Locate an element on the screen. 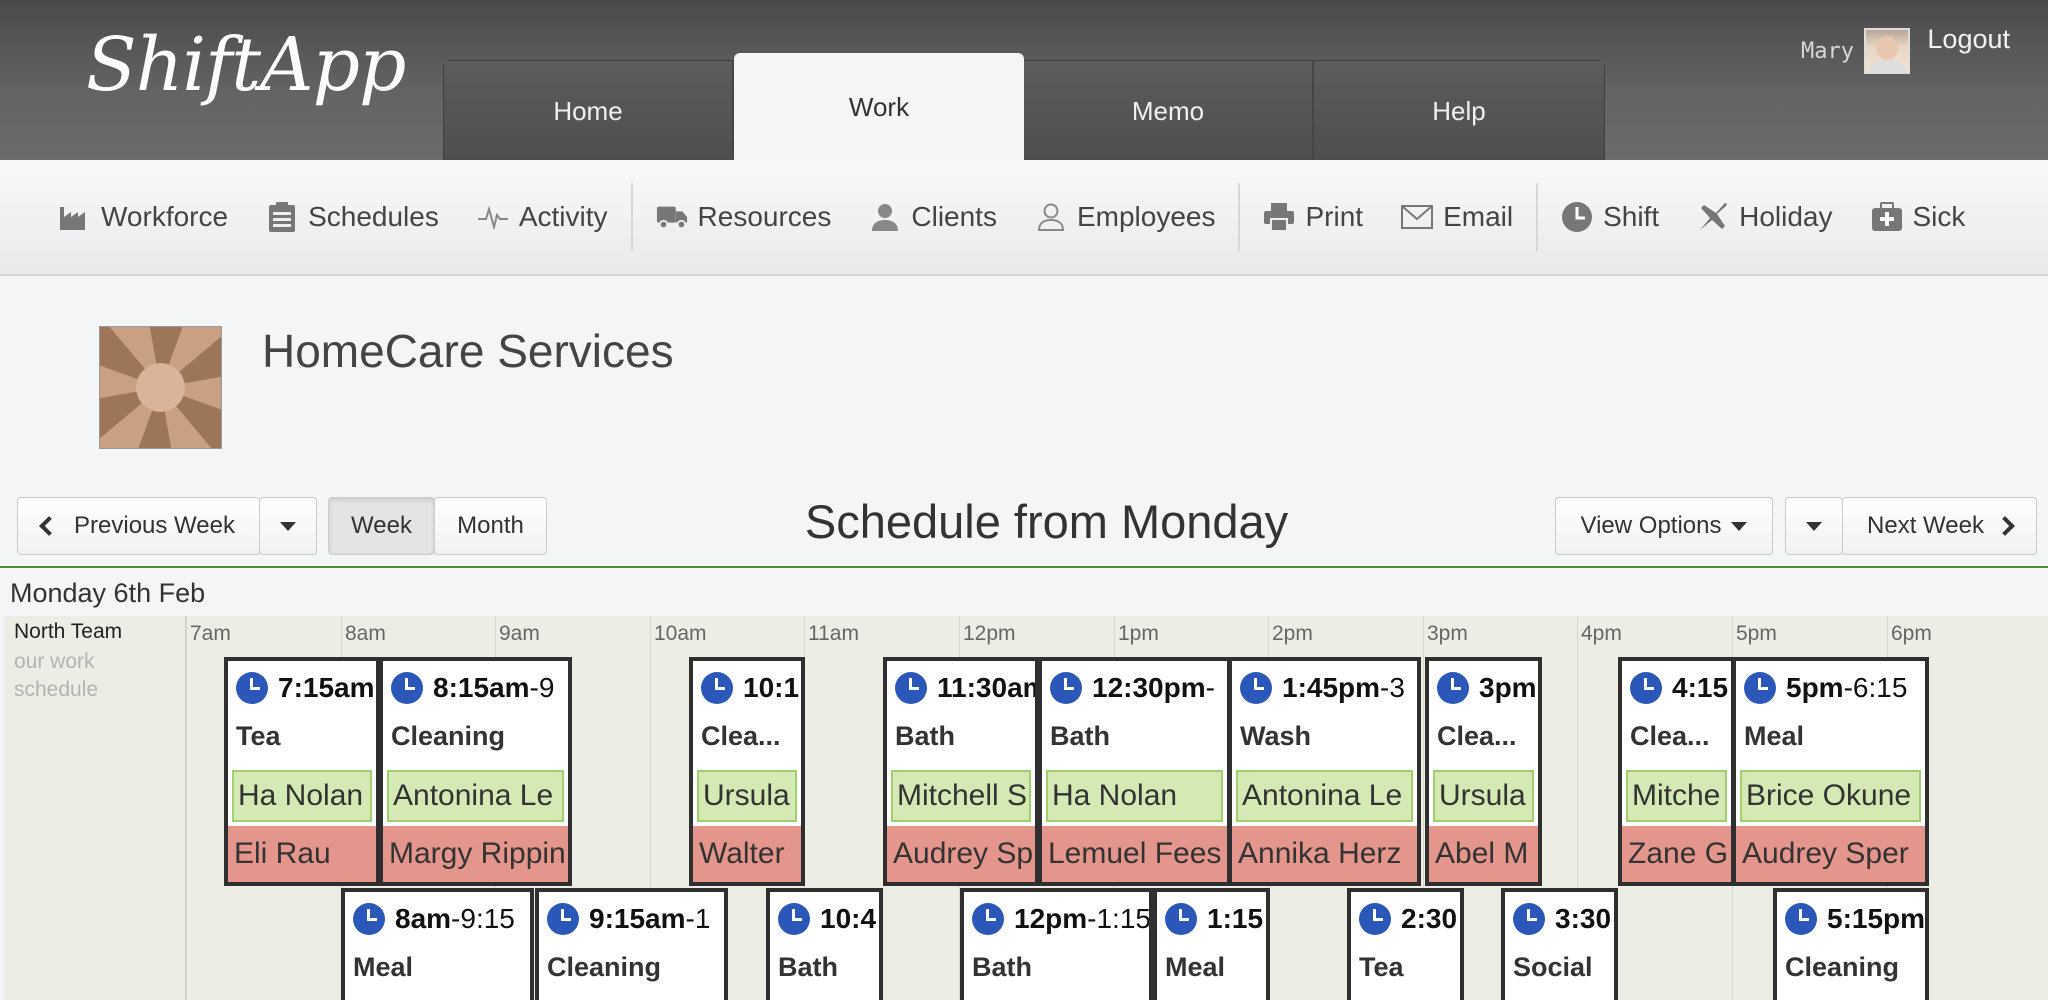 This screenshot has height=1000, width=2048. shift-client: Audrey Sp is located at coordinates (961, 854).